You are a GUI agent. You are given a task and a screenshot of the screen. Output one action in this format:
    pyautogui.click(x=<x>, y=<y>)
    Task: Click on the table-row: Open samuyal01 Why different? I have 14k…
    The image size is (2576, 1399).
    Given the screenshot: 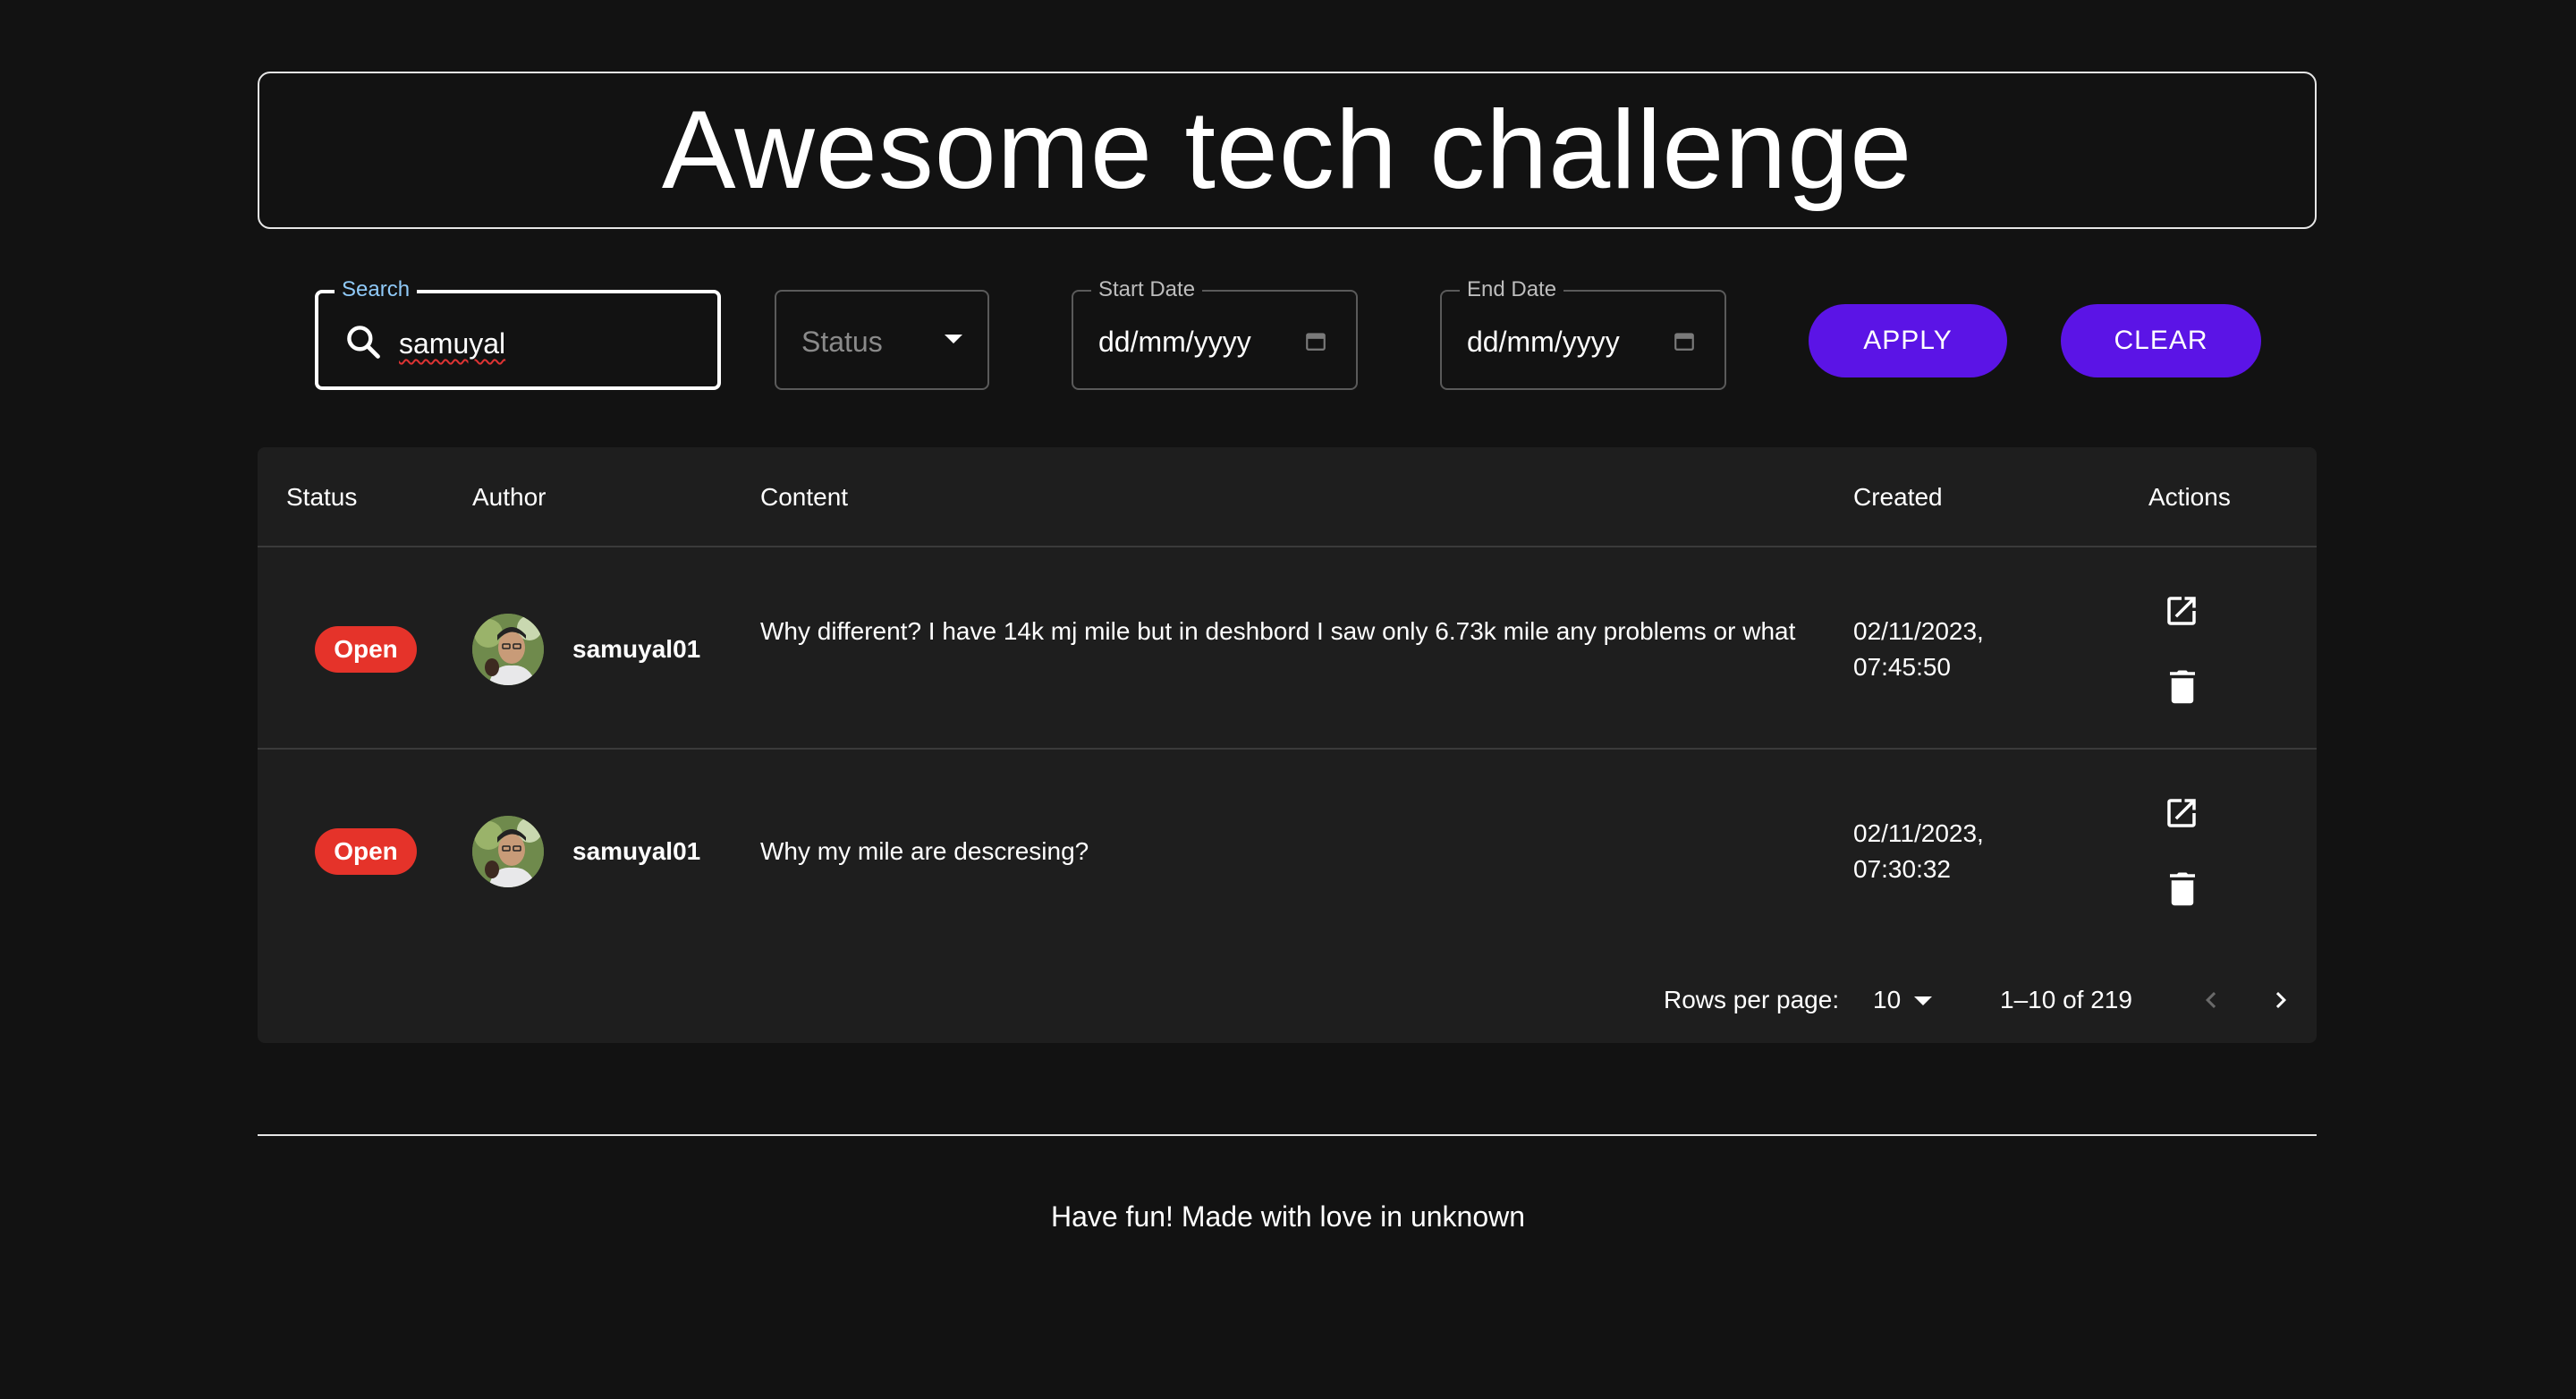 What is the action you would take?
    pyautogui.click(x=1287, y=648)
    